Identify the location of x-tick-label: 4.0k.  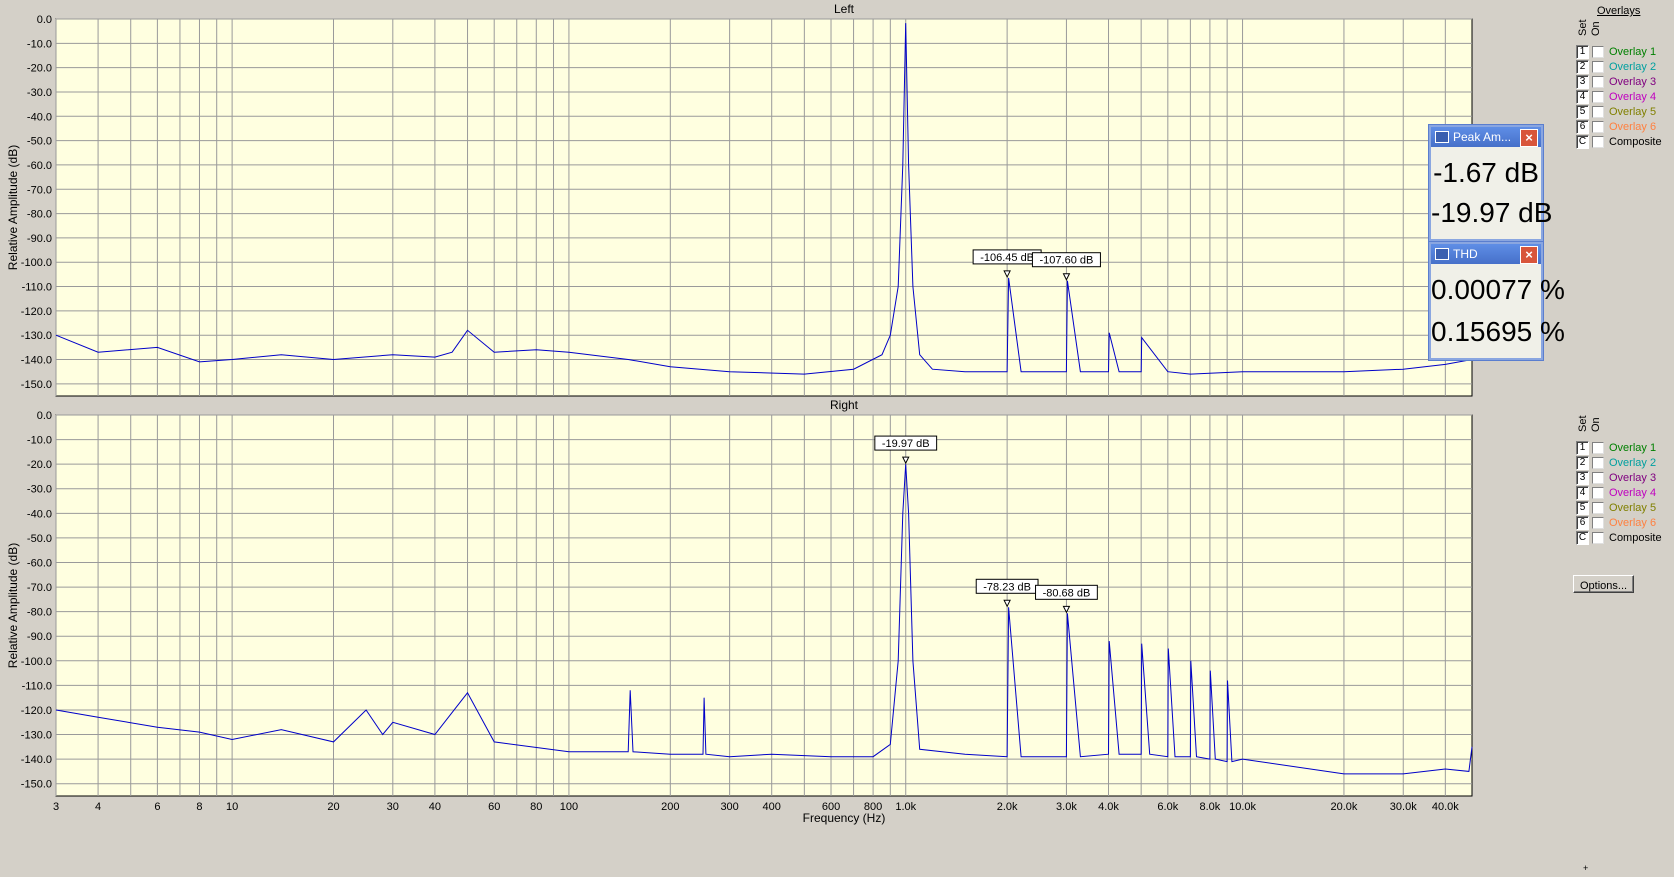
(1108, 807).